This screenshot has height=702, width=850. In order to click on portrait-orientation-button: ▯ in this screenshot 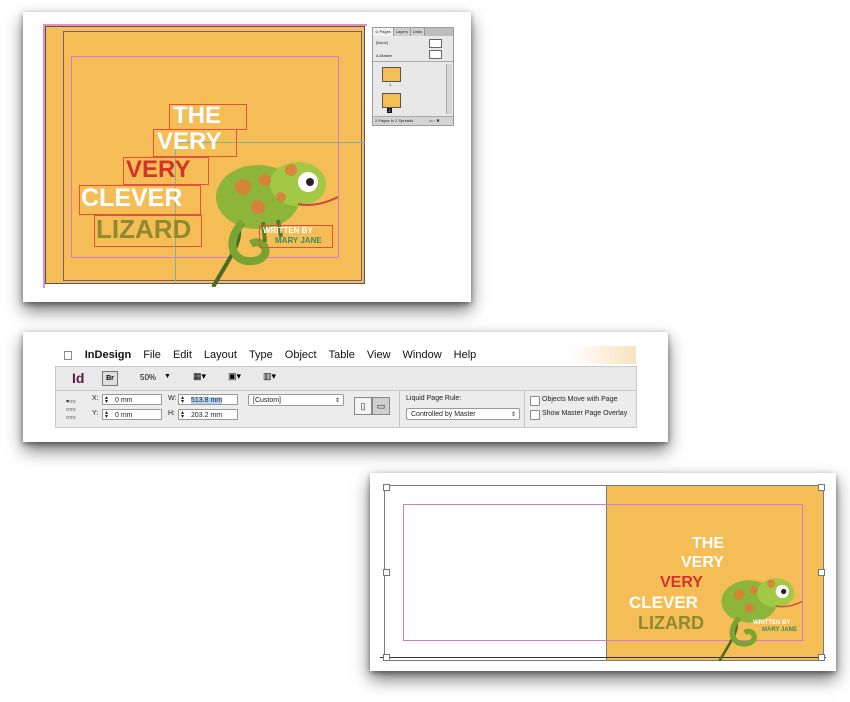, I will do `click(363, 406)`.